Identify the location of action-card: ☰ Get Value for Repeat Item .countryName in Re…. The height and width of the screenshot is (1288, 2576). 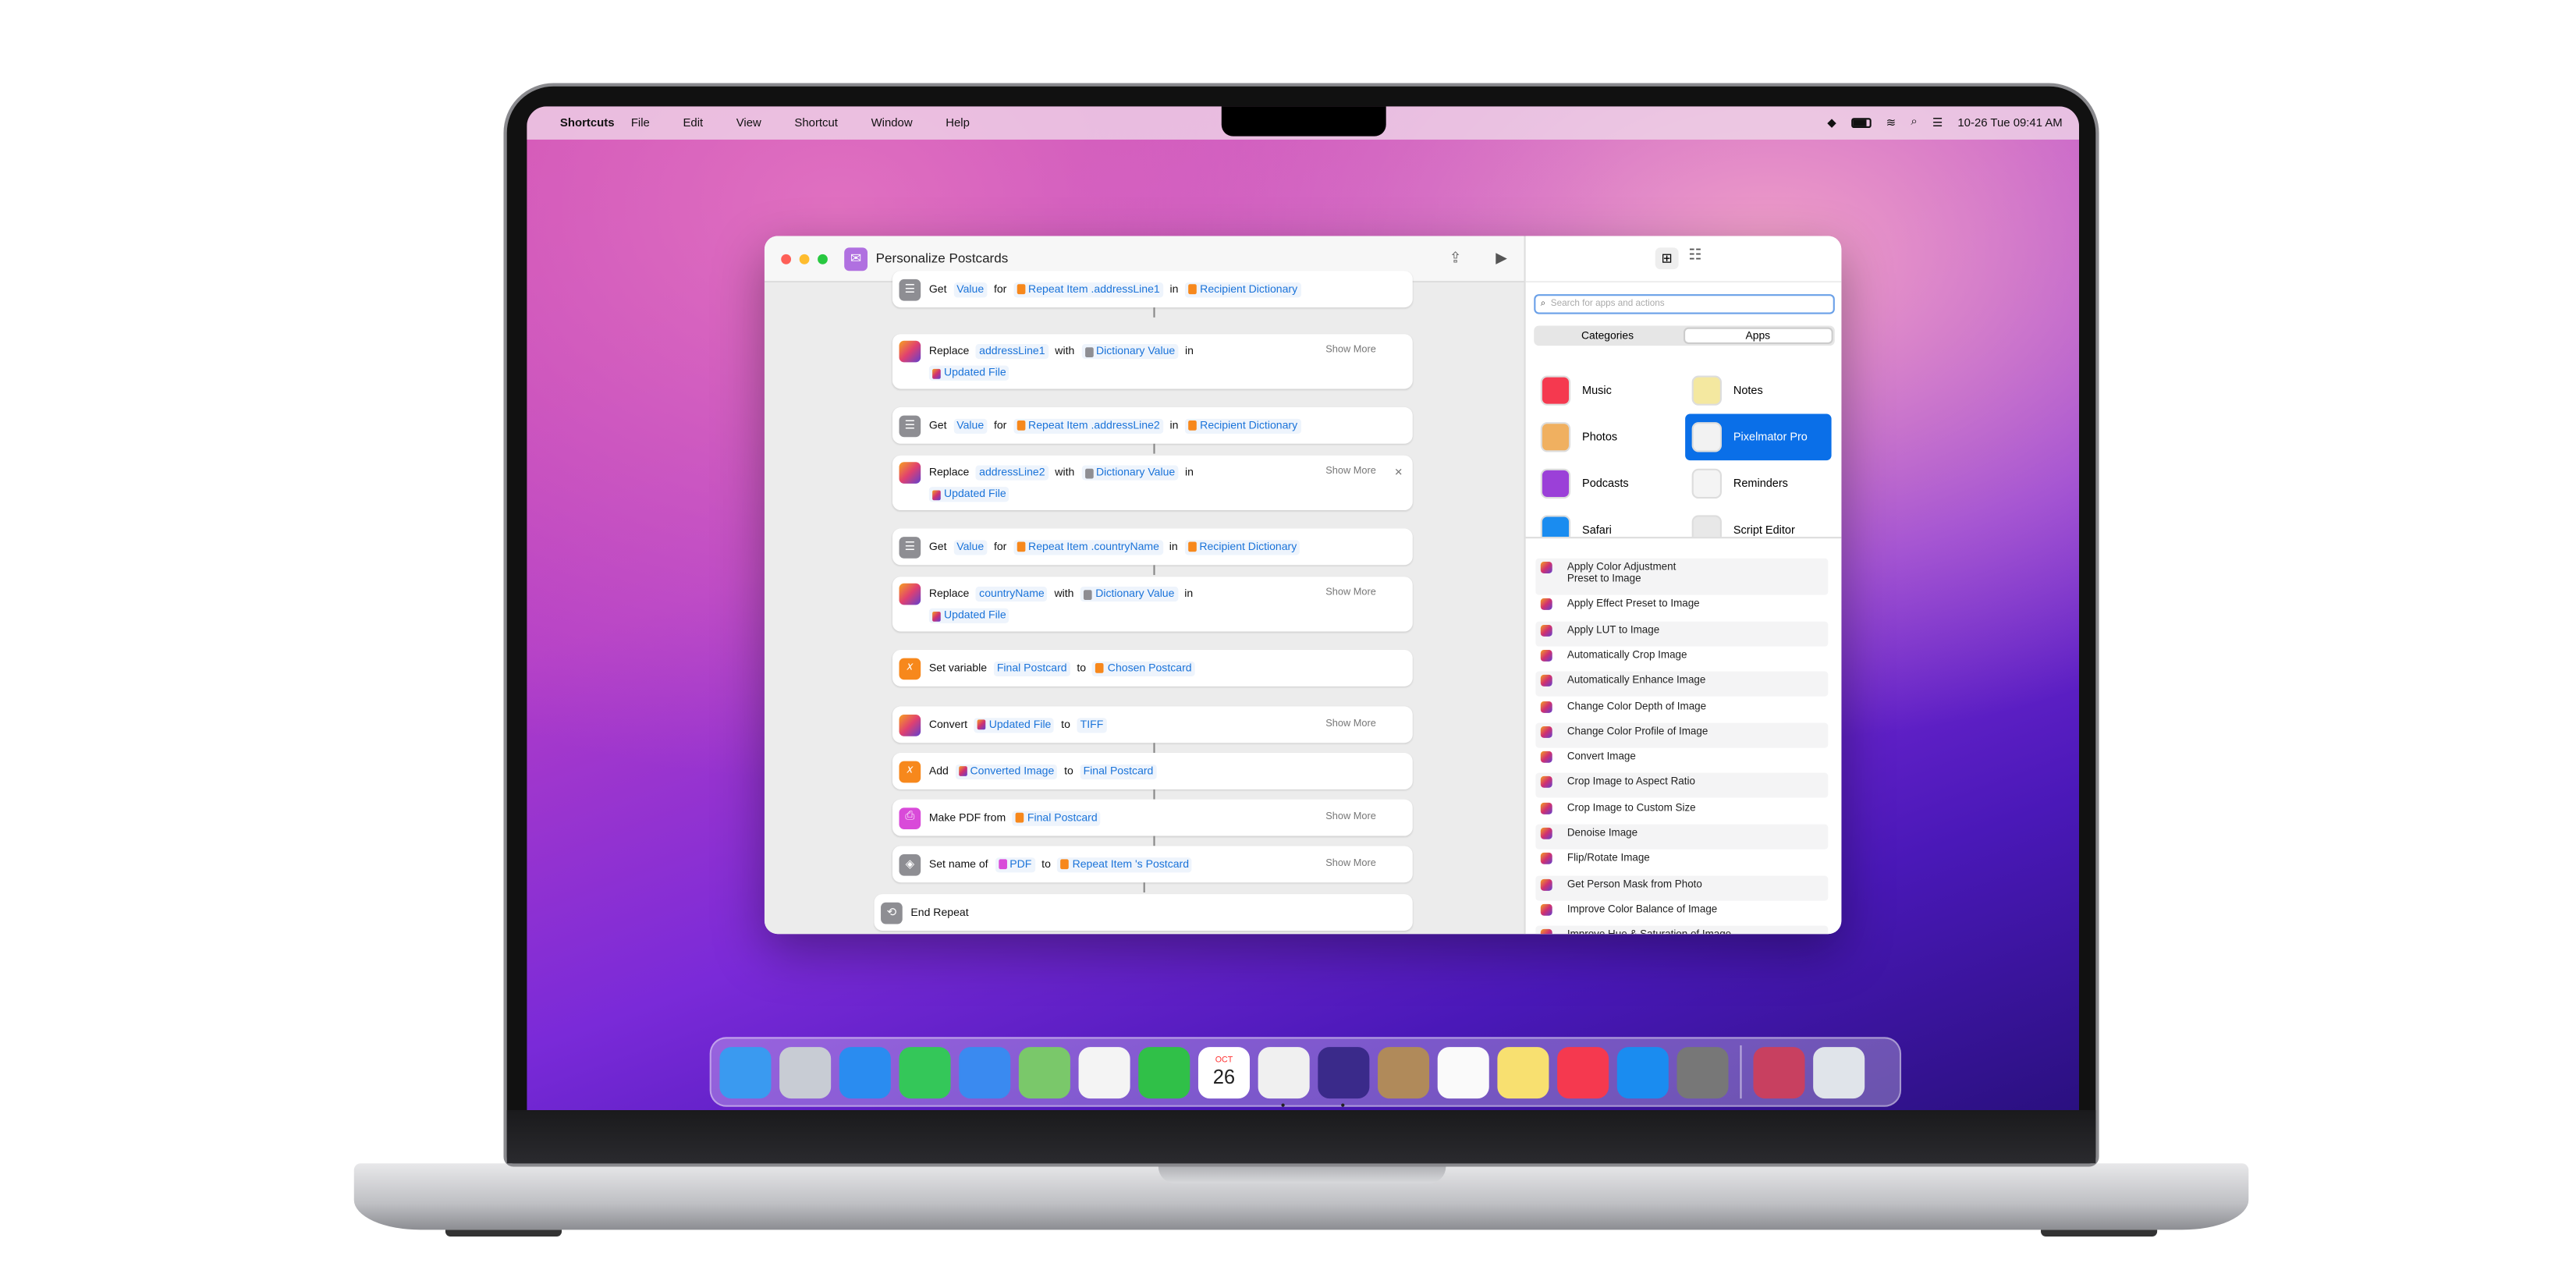
(1152, 547).